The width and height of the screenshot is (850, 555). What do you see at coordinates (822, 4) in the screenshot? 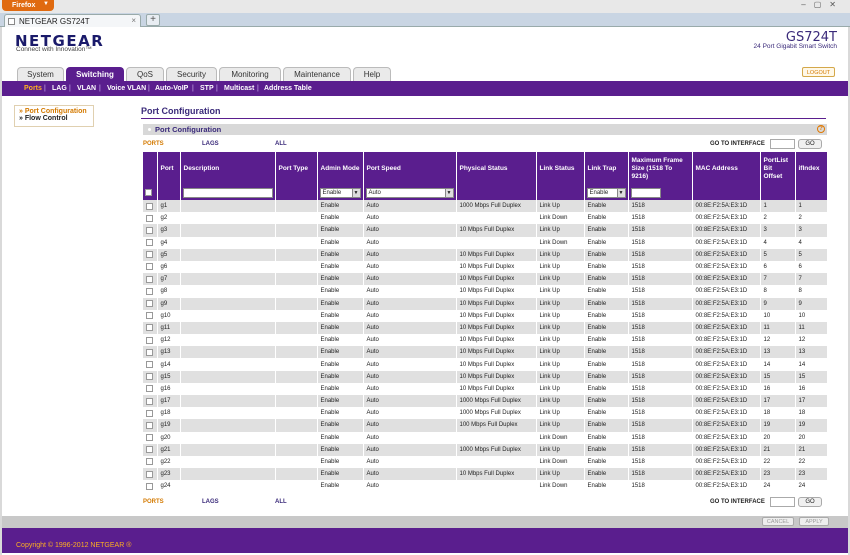
I see `window-controls: –▢✕` at bounding box center [822, 4].